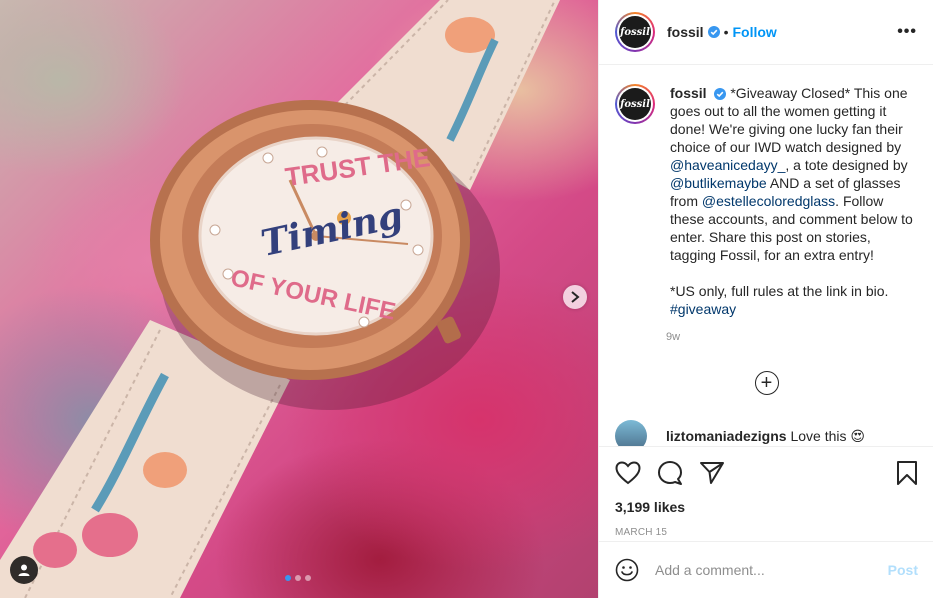 The image size is (933, 598). I want to click on post-actions: 3,199 likes MARCH 15, so click(766, 492).